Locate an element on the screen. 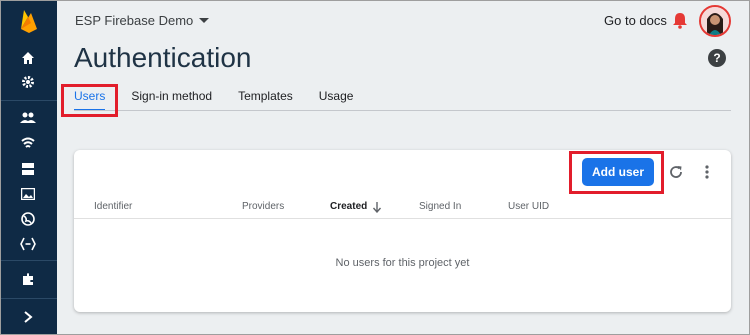  functions-icon is located at coordinates (28, 244).